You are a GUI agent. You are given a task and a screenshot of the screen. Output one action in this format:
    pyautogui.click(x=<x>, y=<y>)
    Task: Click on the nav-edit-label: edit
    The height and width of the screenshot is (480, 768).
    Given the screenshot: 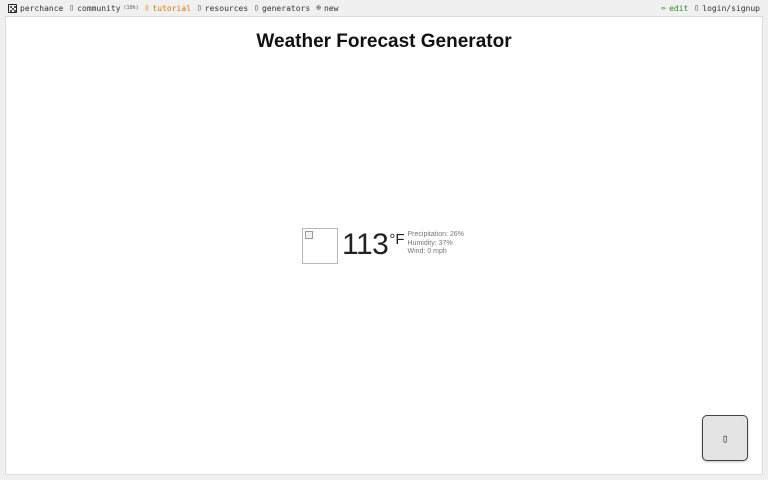 What is the action you would take?
    pyautogui.click(x=679, y=8)
    